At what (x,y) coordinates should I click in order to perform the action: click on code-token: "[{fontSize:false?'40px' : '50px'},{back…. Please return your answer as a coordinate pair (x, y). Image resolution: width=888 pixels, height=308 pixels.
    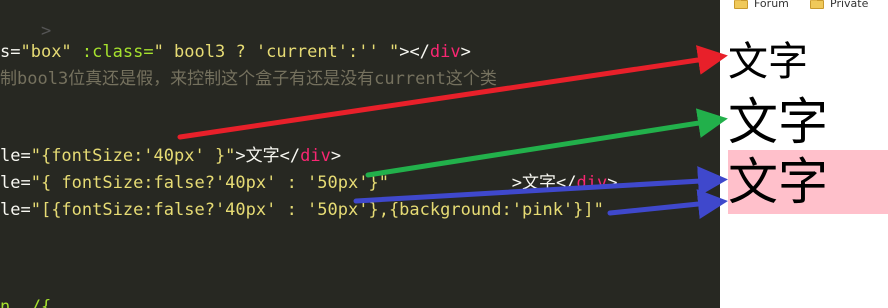
    Looking at the image, I should click on (317, 210).